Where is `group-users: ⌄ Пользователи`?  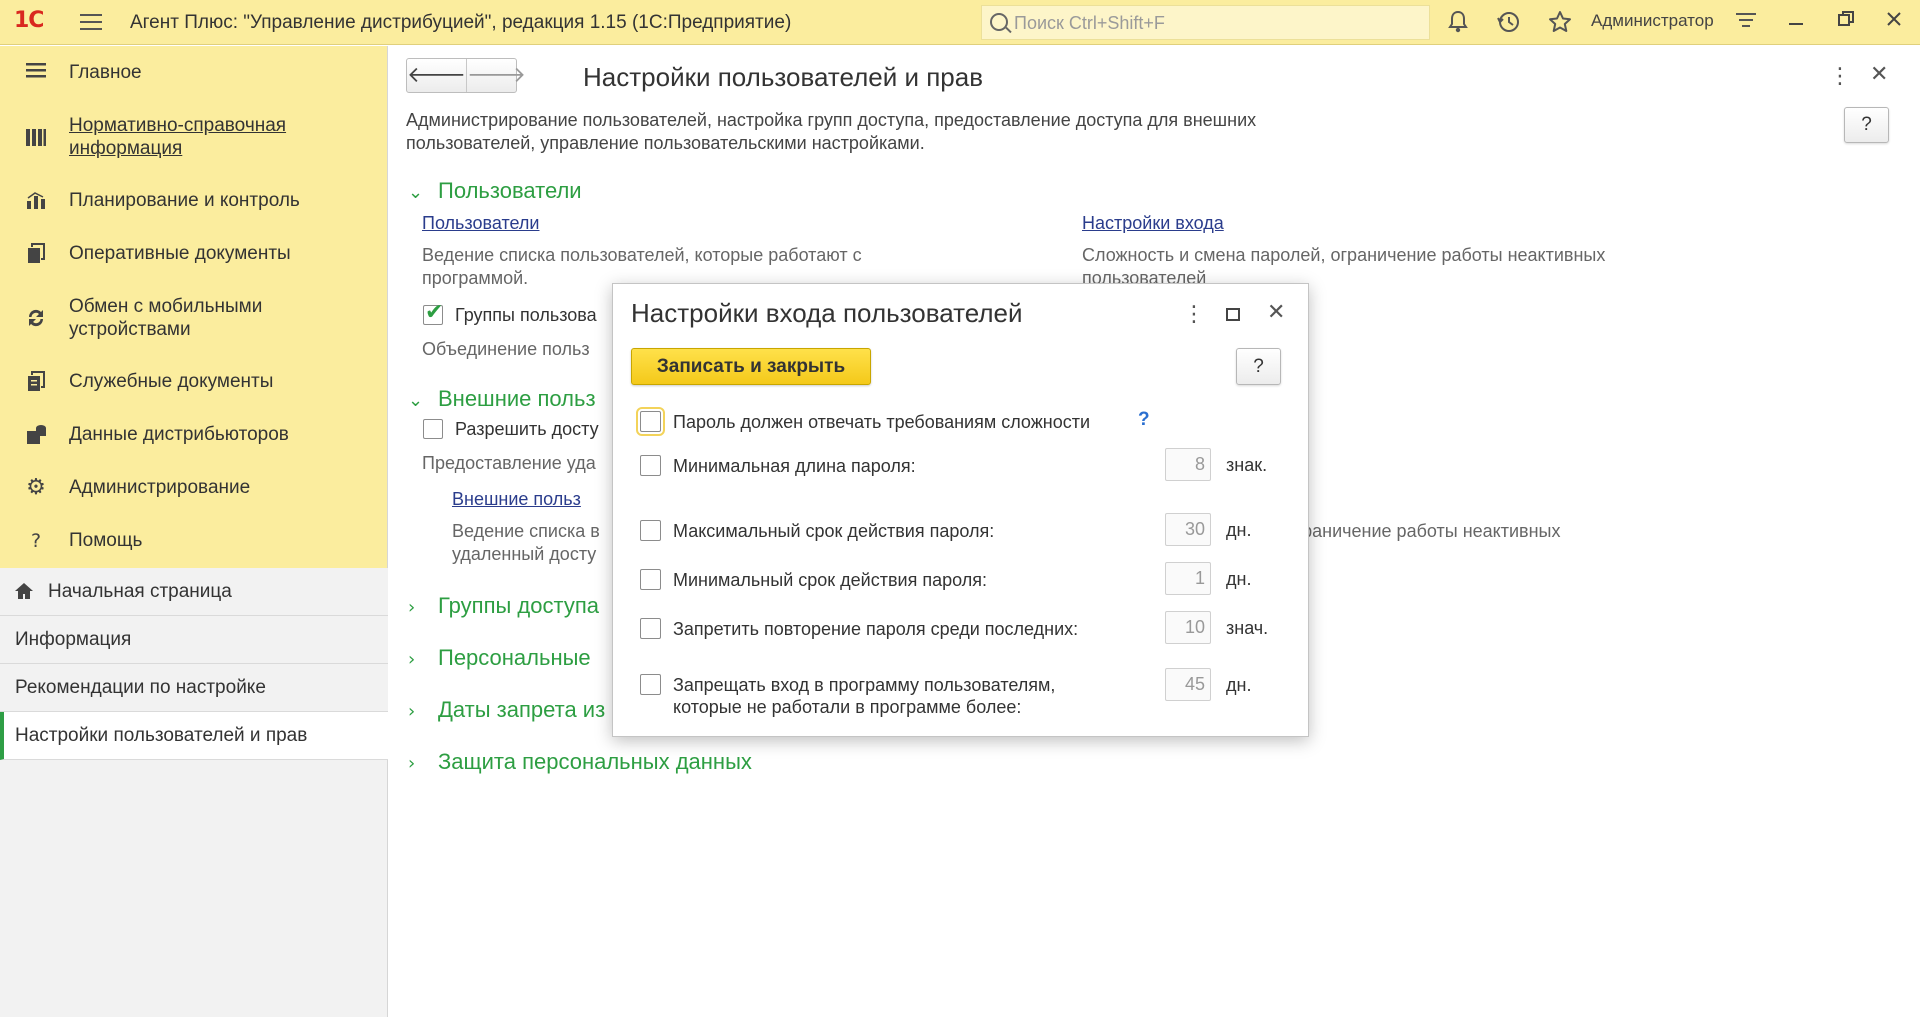
group-users: ⌄ Пользователи is located at coordinates (495, 191).